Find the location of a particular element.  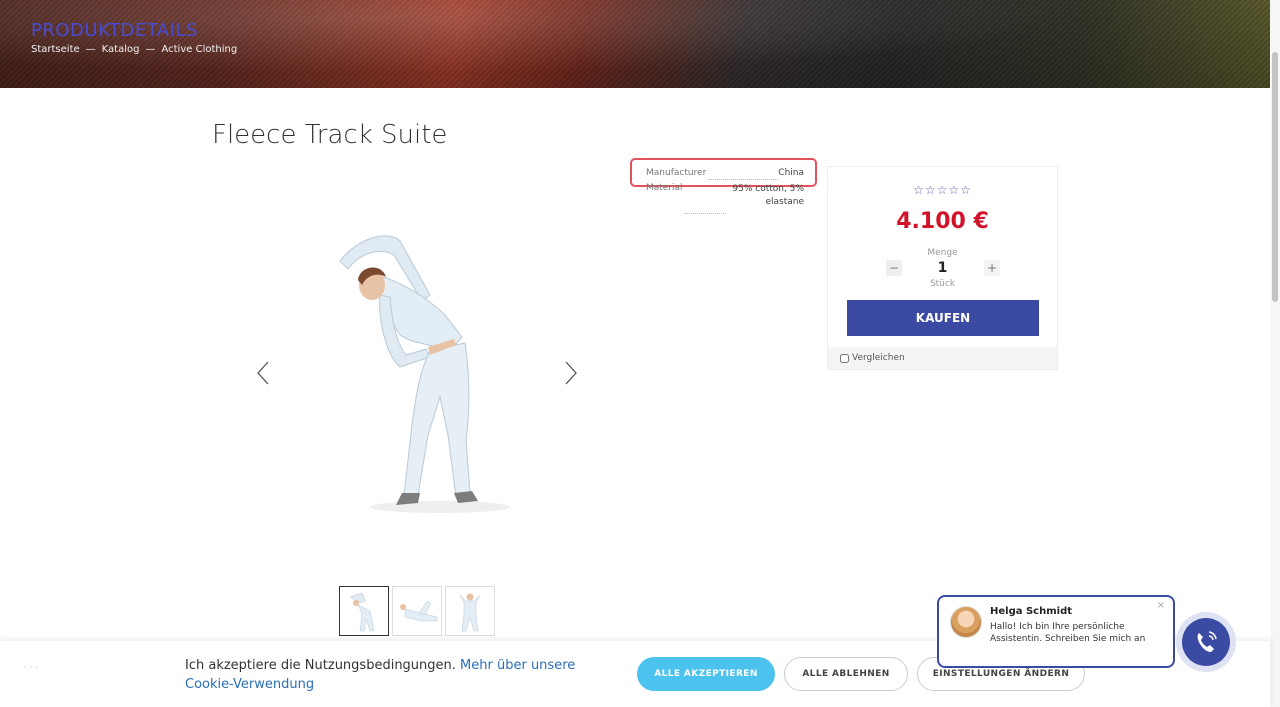

quantity-label: Menge is located at coordinates (942, 253).